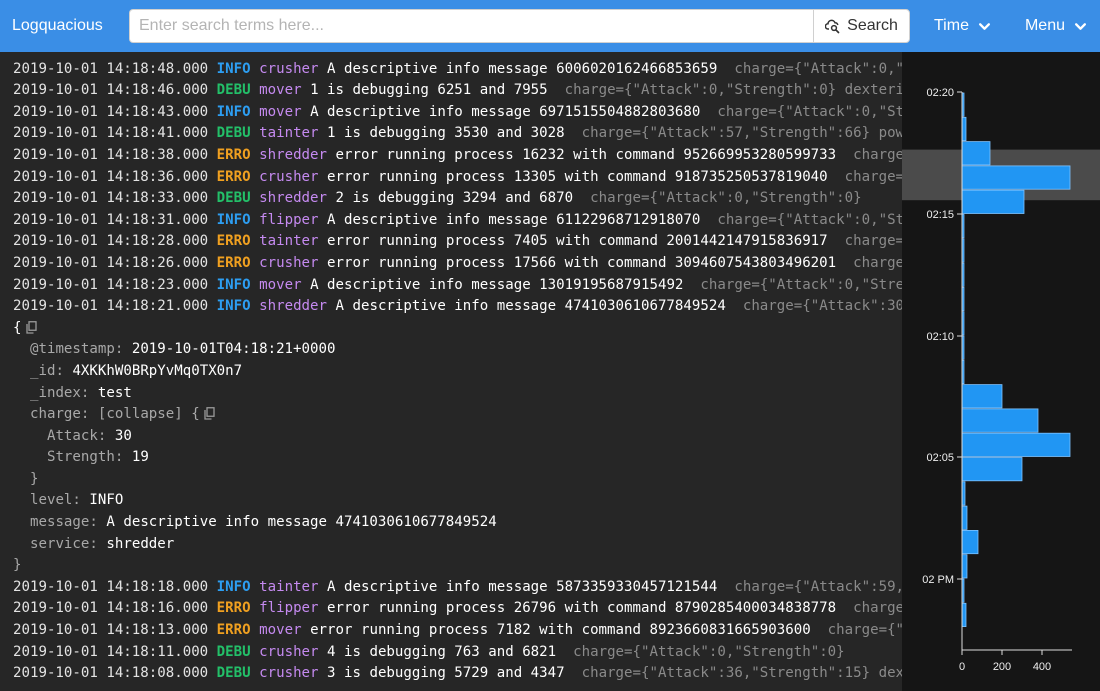  Describe the element at coordinates (446, 133) in the screenshot. I see `log-message: 1 is debugging 3530 and 3028` at that location.